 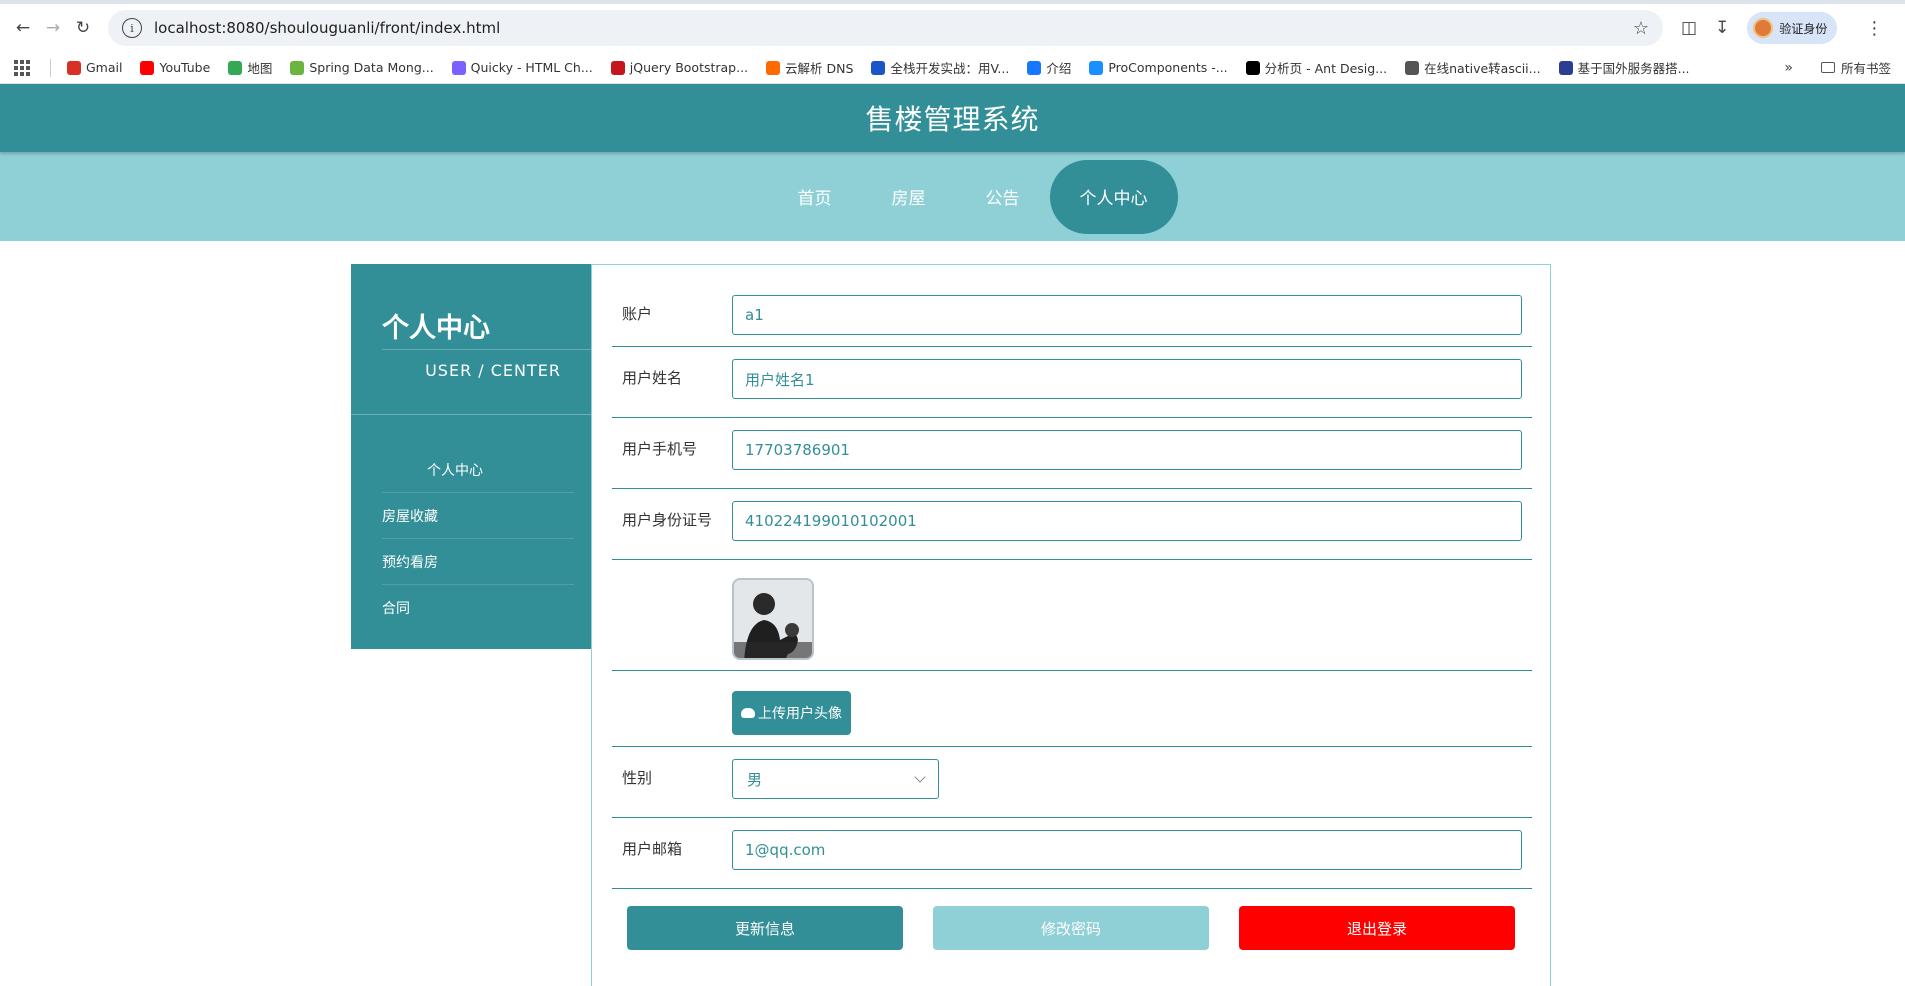 What do you see at coordinates (1641, 28) in the screenshot?
I see `bookmark-star-icon: ☆` at bounding box center [1641, 28].